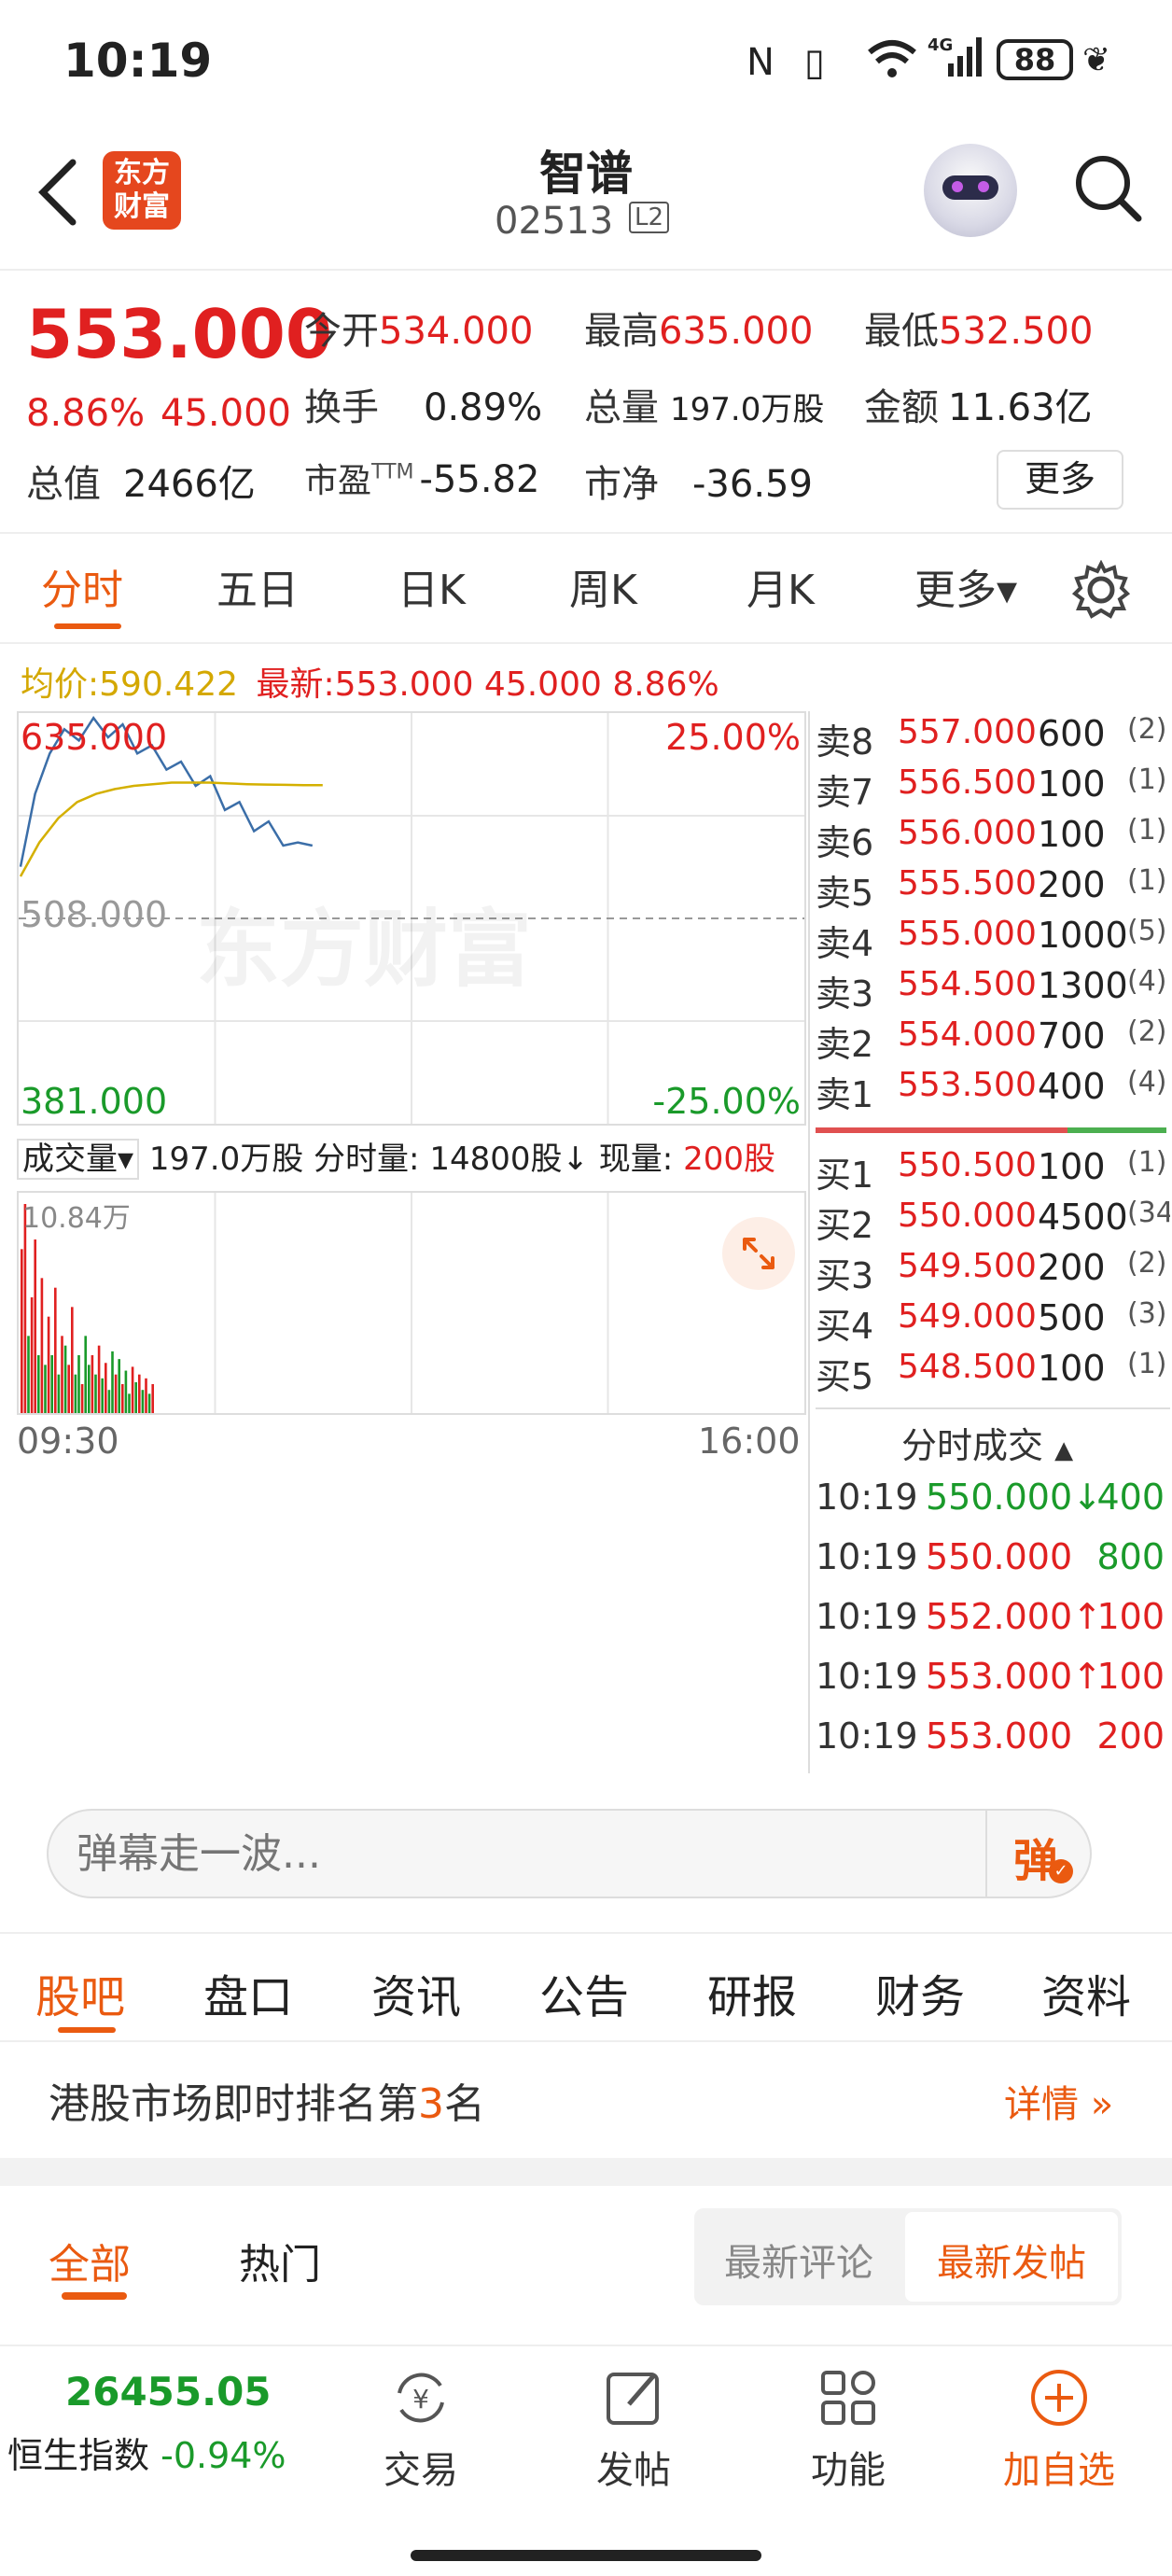 This screenshot has width=1172, height=2576. I want to click on ask-price: 557.000, so click(967, 732).